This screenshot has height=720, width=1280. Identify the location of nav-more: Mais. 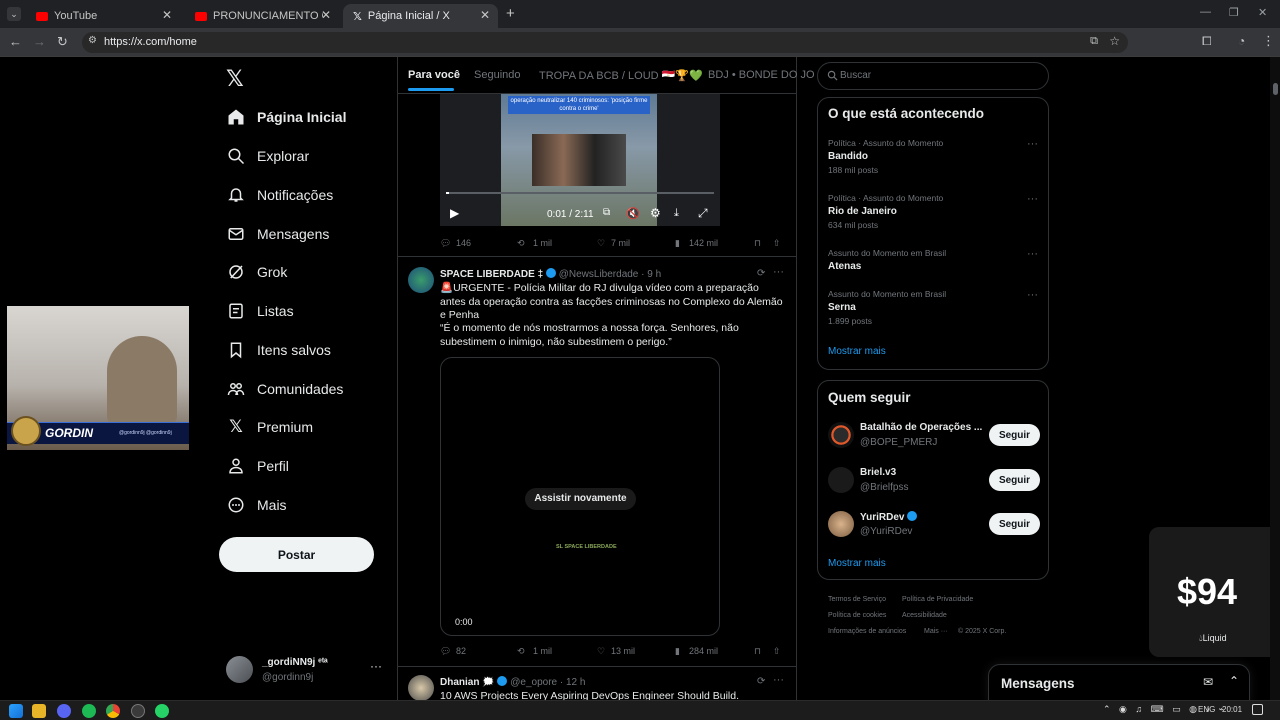
(256, 505).